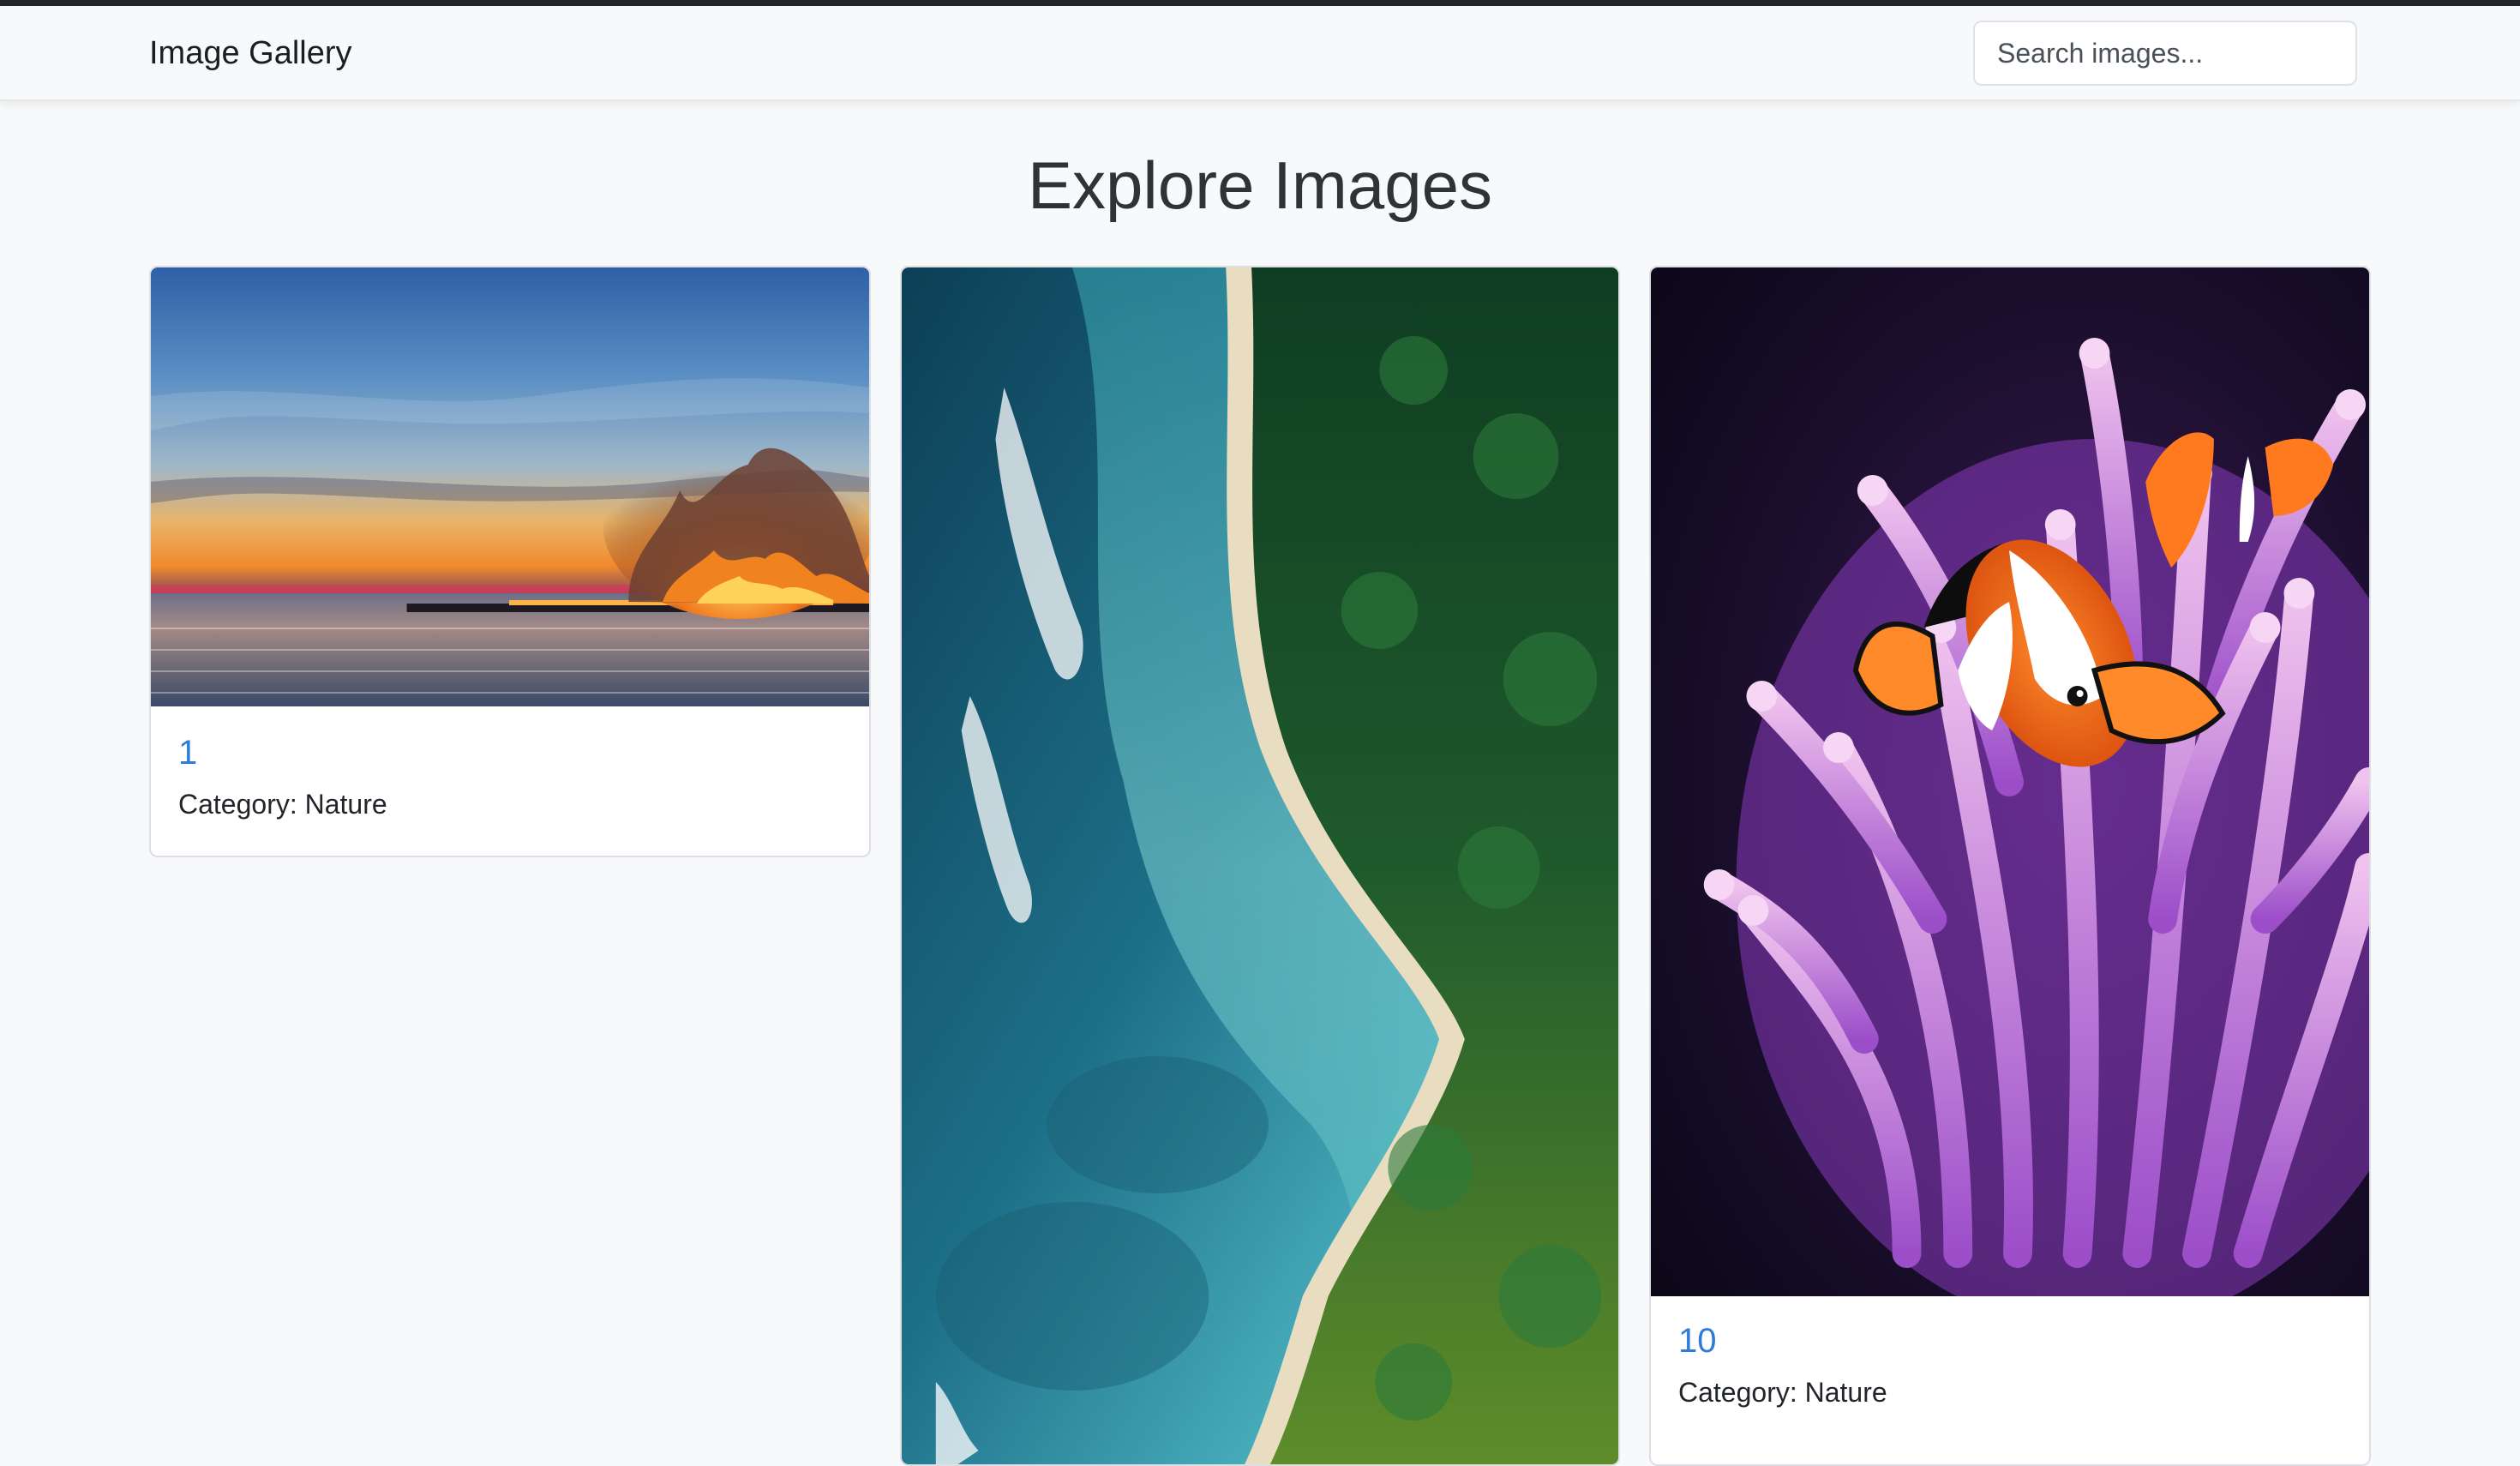 The width and height of the screenshot is (2520, 1466). I want to click on brand-link: Image Gallery, so click(250, 53).